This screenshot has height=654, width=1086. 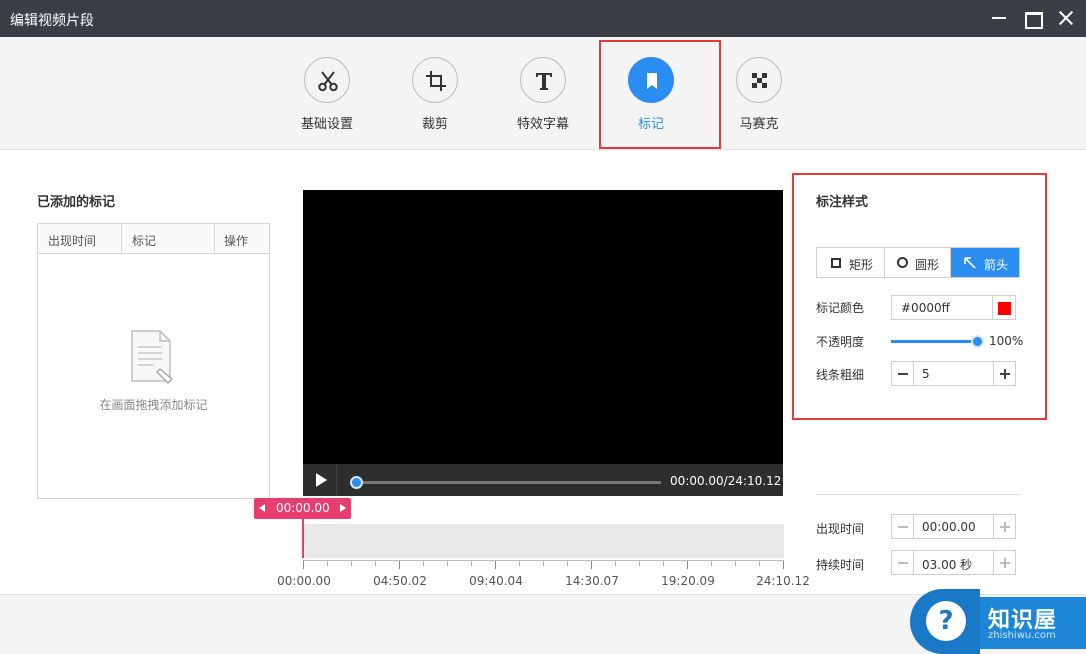 I want to click on timeline-playhead, so click(x=303, y=538).